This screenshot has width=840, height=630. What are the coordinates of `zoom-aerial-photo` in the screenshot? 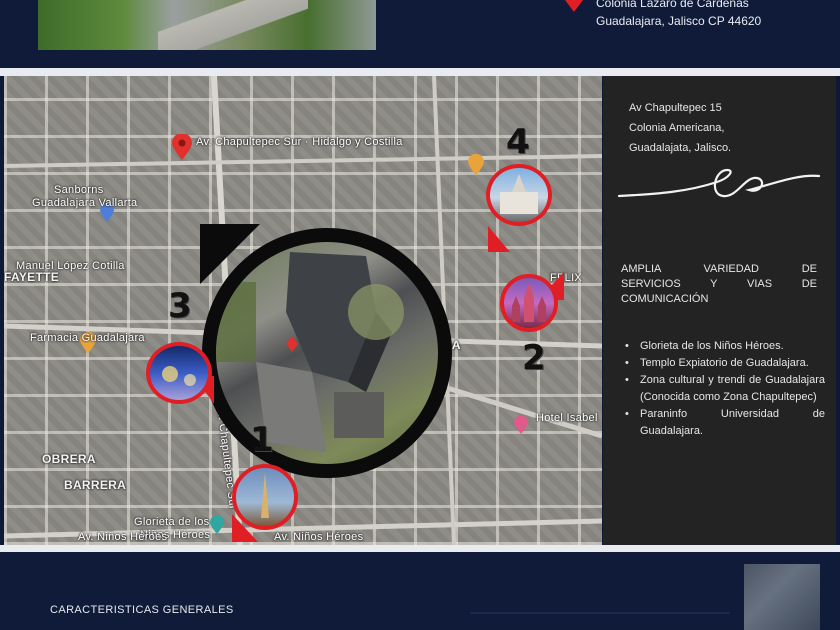 It's located at (327, 353).